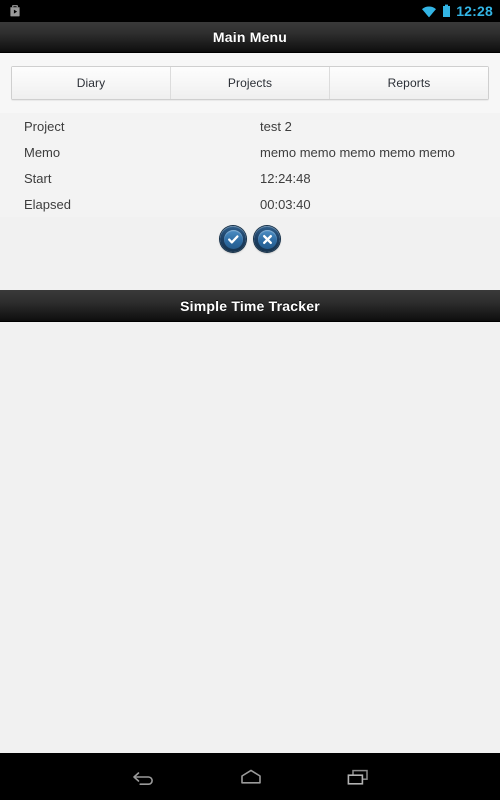 The height and width of the screenshot is (800, 500). I want to click on action-bar: Main Menu, so click(250, 37).